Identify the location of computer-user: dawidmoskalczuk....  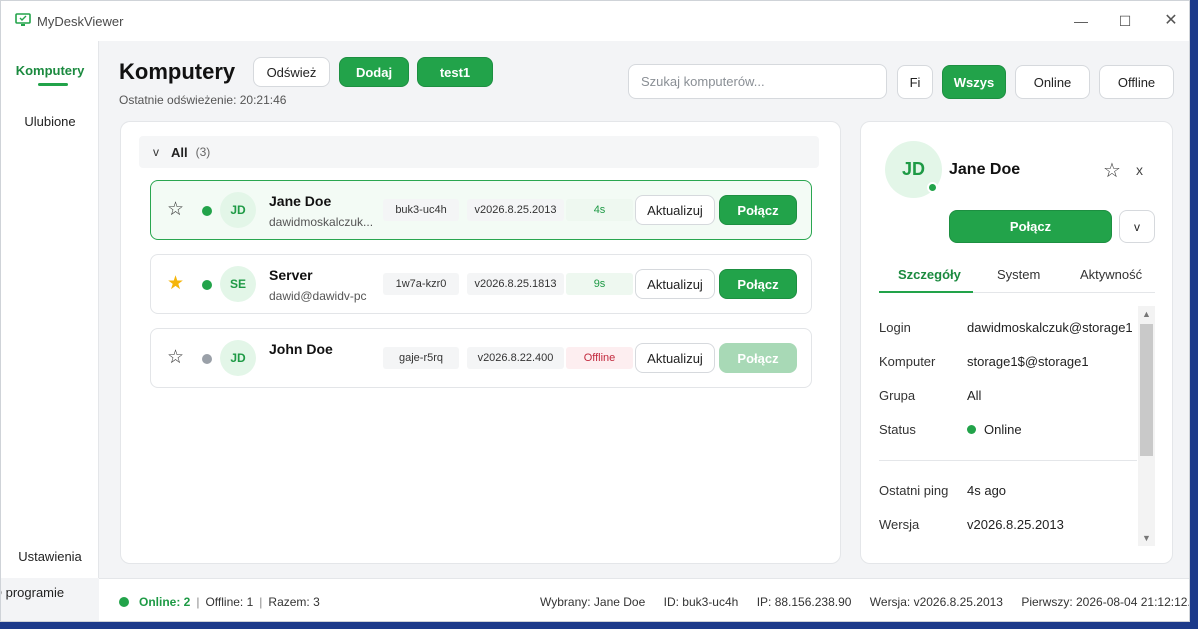
(321, 222).